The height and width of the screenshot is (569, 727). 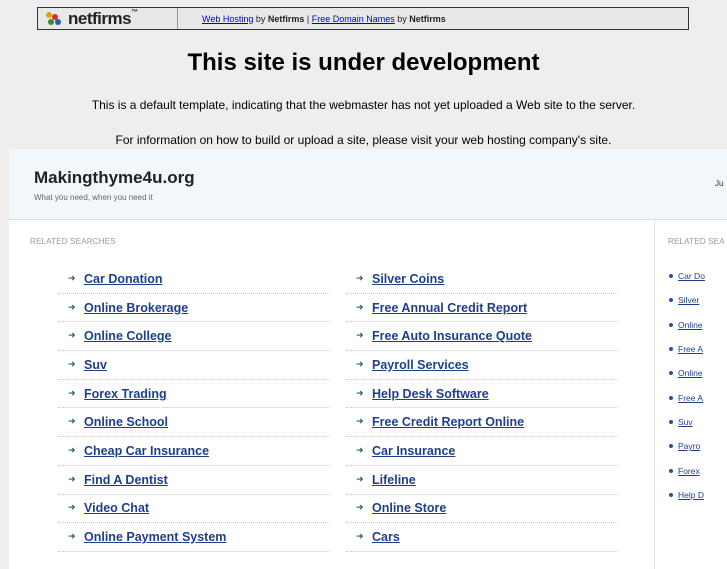 I want to click on section-label: RELATED SEA, so click(x=696, y=241).